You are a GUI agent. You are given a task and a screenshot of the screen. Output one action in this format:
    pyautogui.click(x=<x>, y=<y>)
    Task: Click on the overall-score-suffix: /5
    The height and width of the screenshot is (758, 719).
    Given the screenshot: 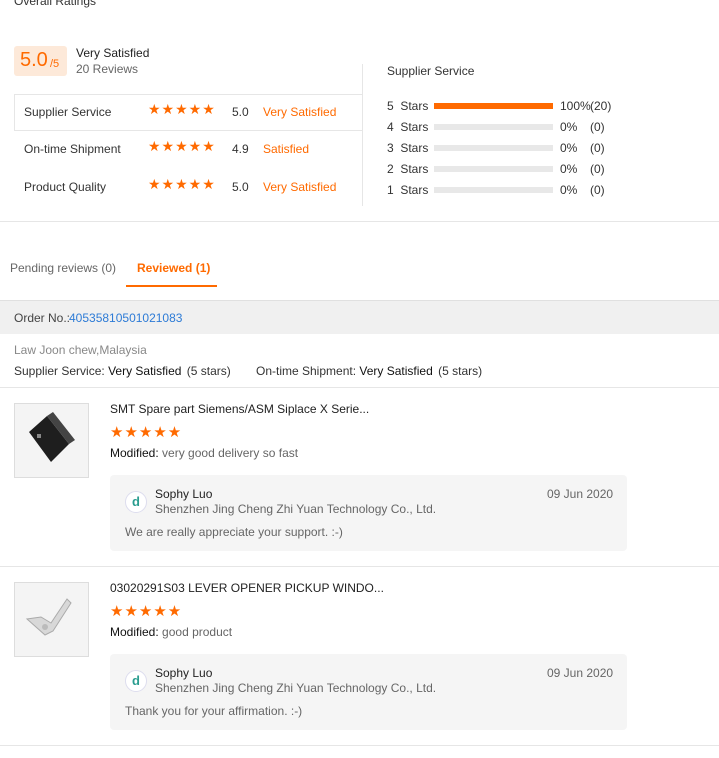 What is the action you would take?
    pyautogui.click(x=55, y=64)
    